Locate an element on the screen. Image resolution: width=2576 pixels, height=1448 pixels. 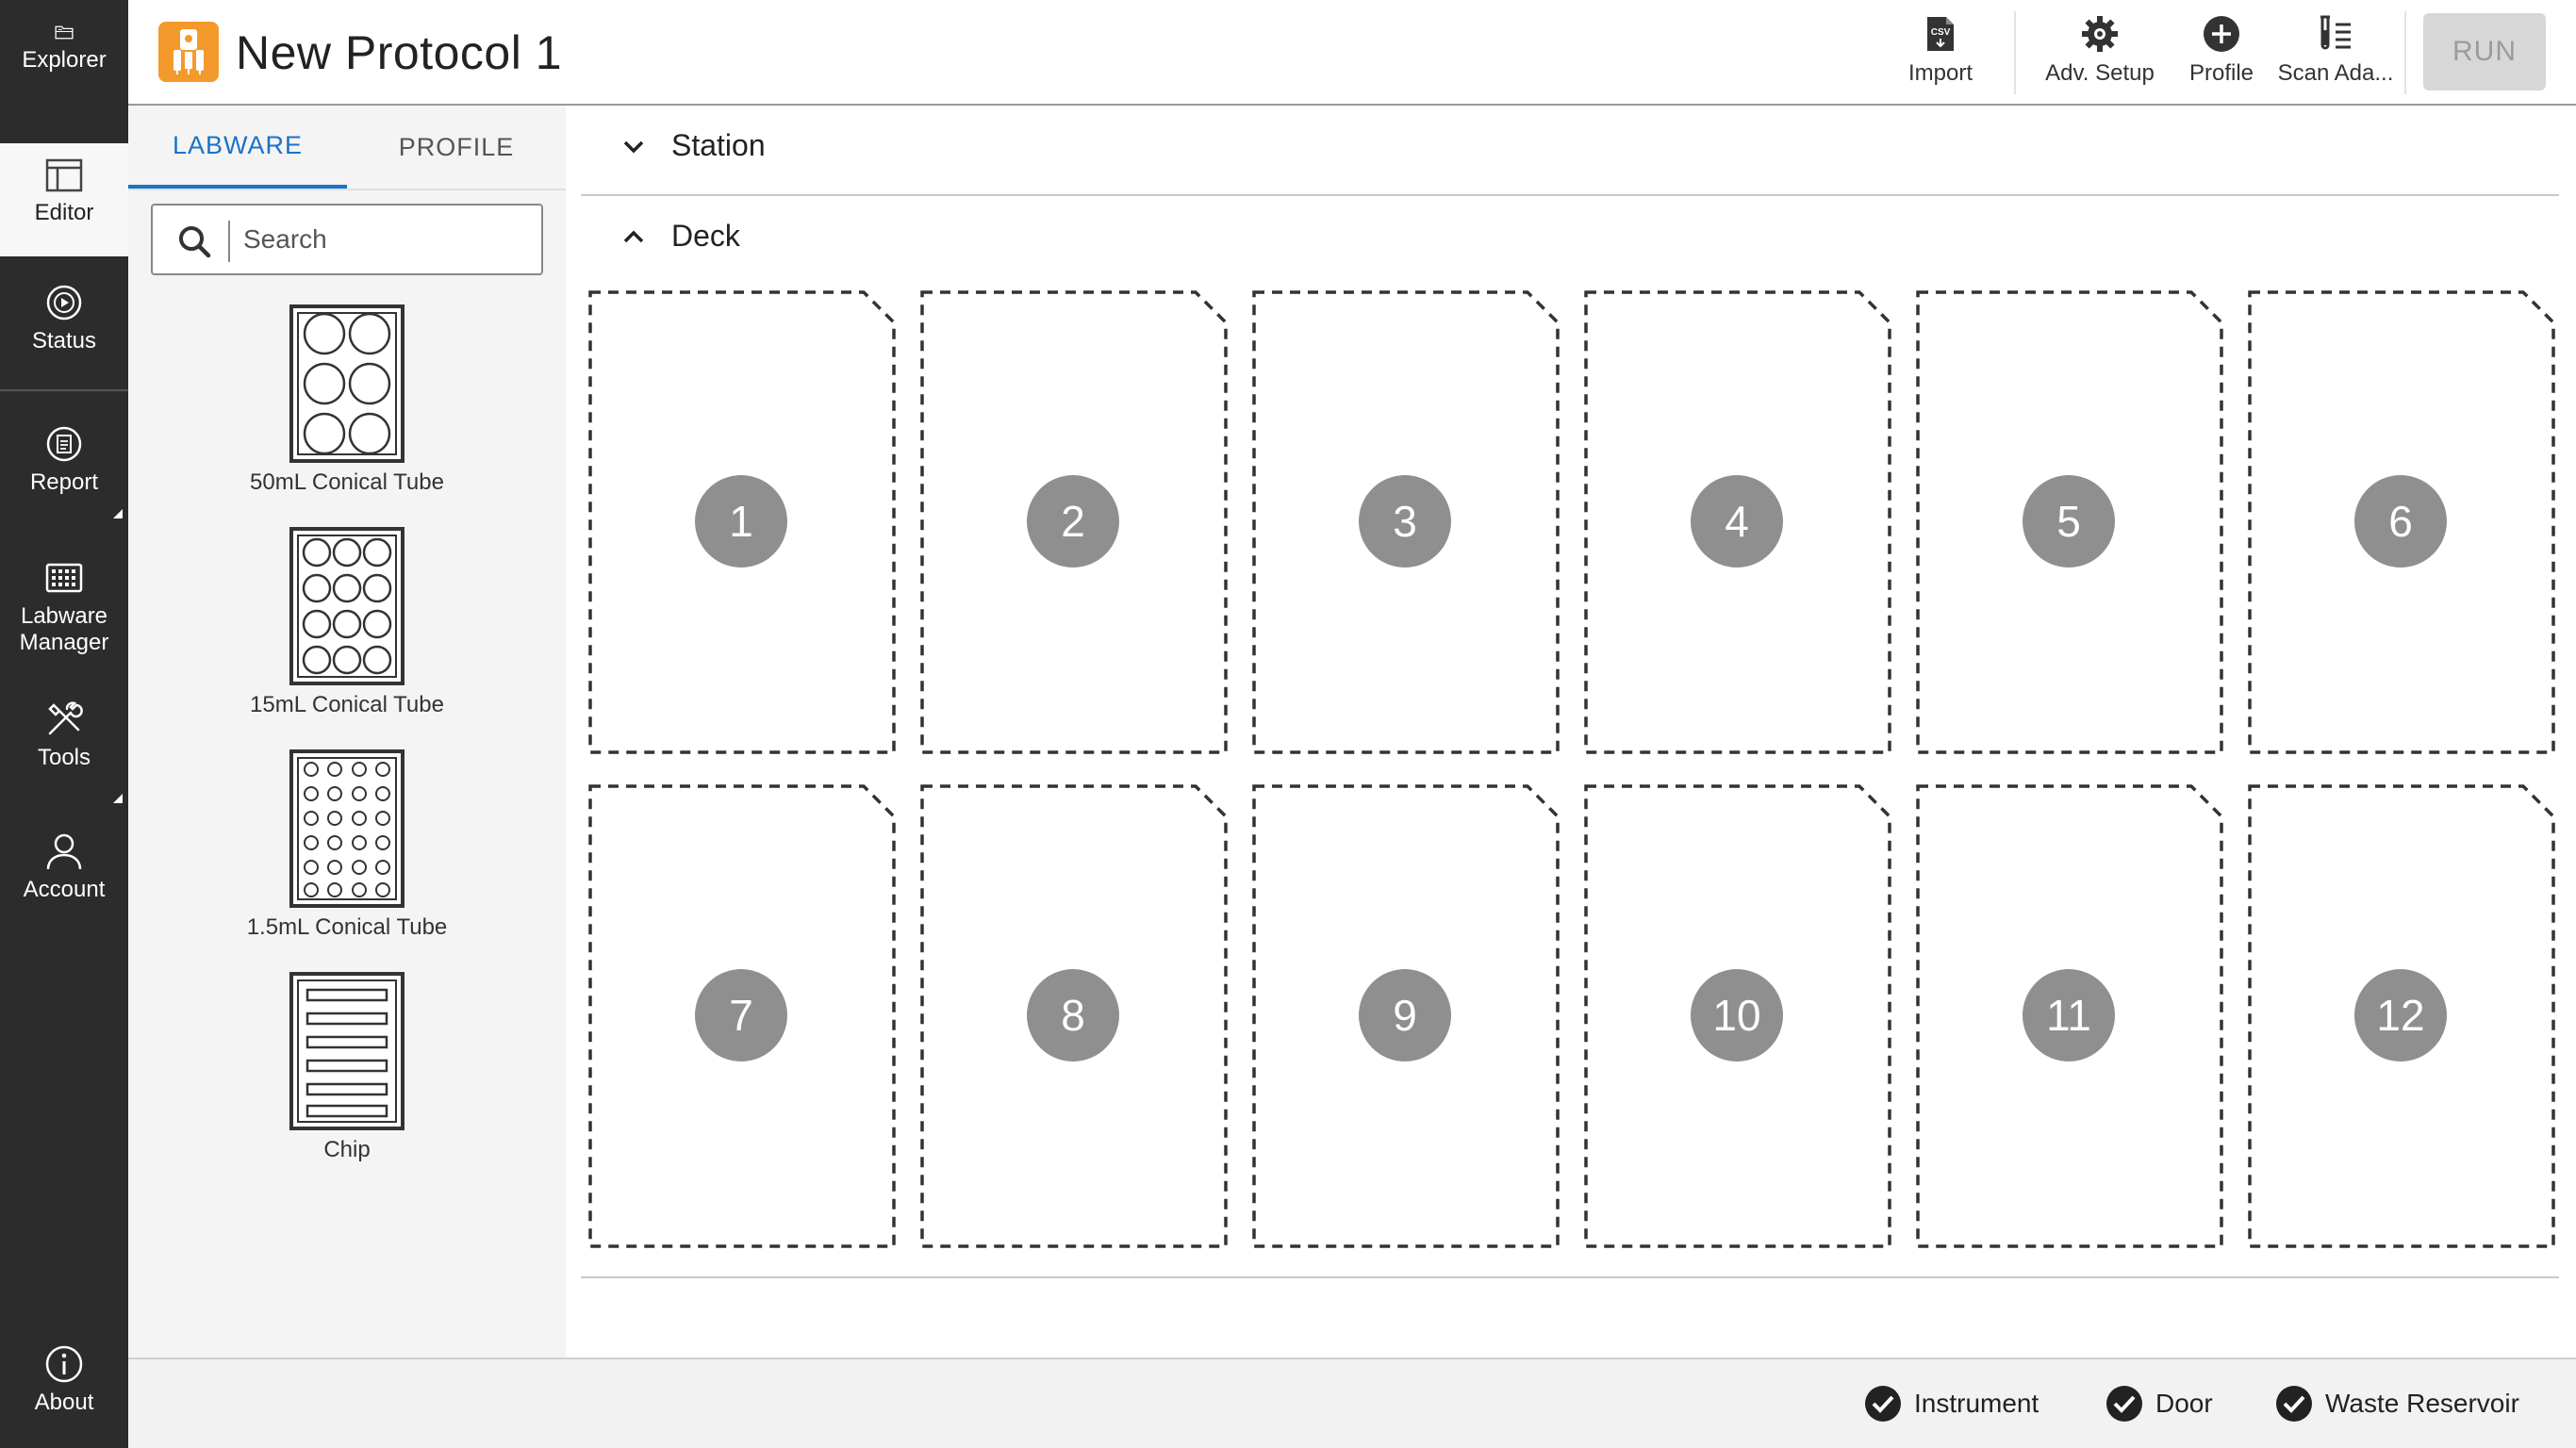
gear-icon is located at coordinates (2100, 34).